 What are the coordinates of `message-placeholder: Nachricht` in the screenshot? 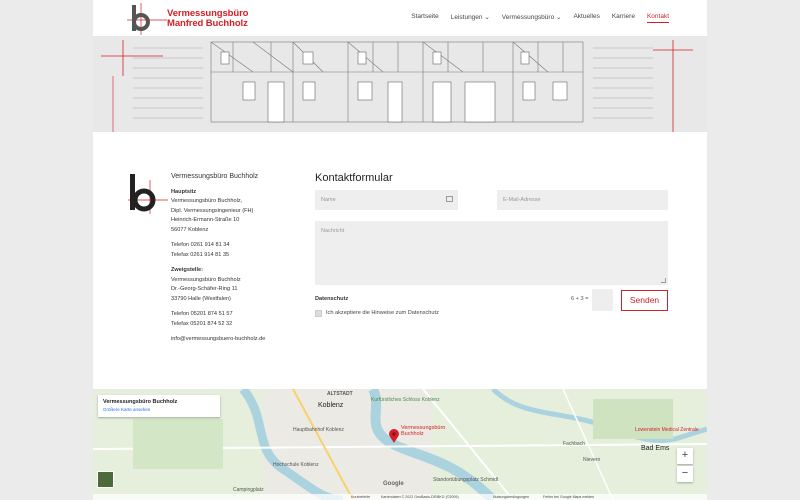 It's located at (333, 231).